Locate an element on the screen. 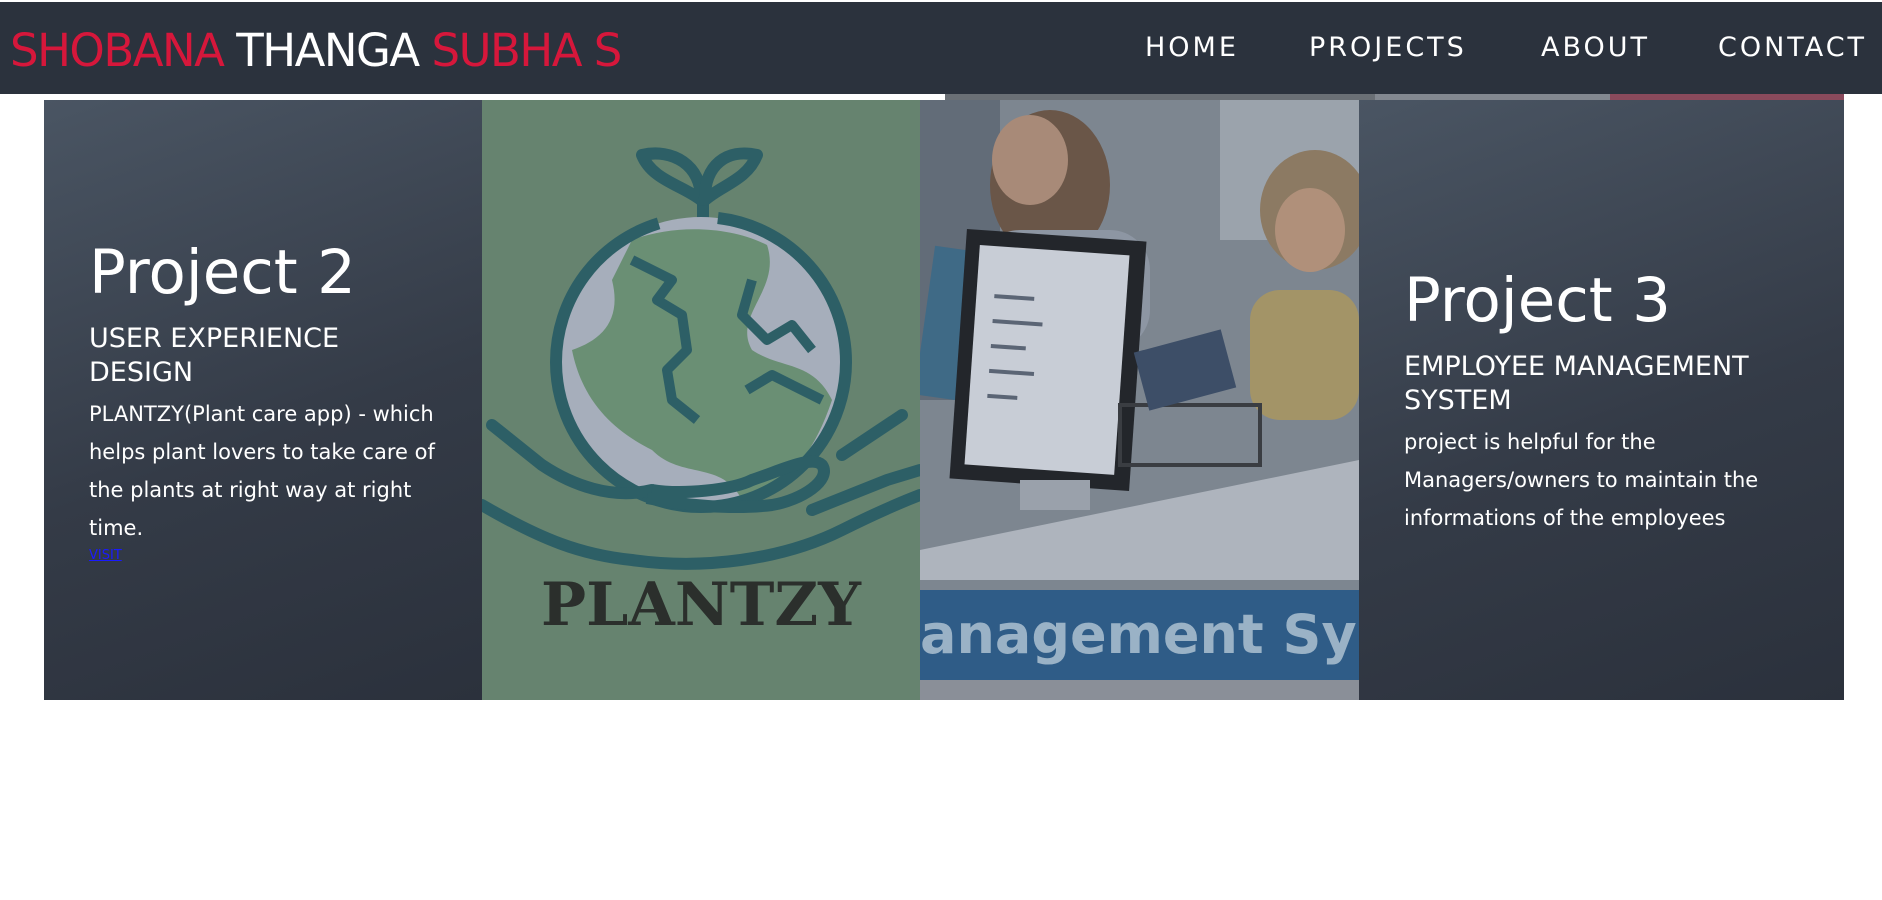 This screenshot has width=1882, height=900. project-2-visit-link: VISIT is located at coordinates (105, 555).